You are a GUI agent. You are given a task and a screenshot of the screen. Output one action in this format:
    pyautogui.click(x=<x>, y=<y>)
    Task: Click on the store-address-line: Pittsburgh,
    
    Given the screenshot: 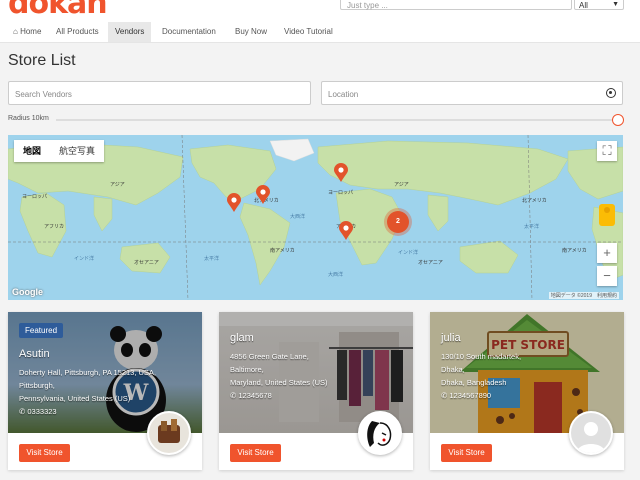 What is the action you would take?
    pyautogui.click(x=37, y=385)
    